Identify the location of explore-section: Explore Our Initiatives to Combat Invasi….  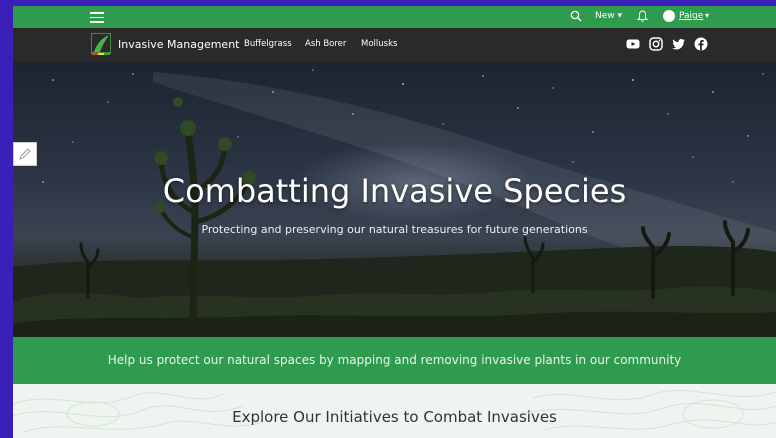
(394, 411).